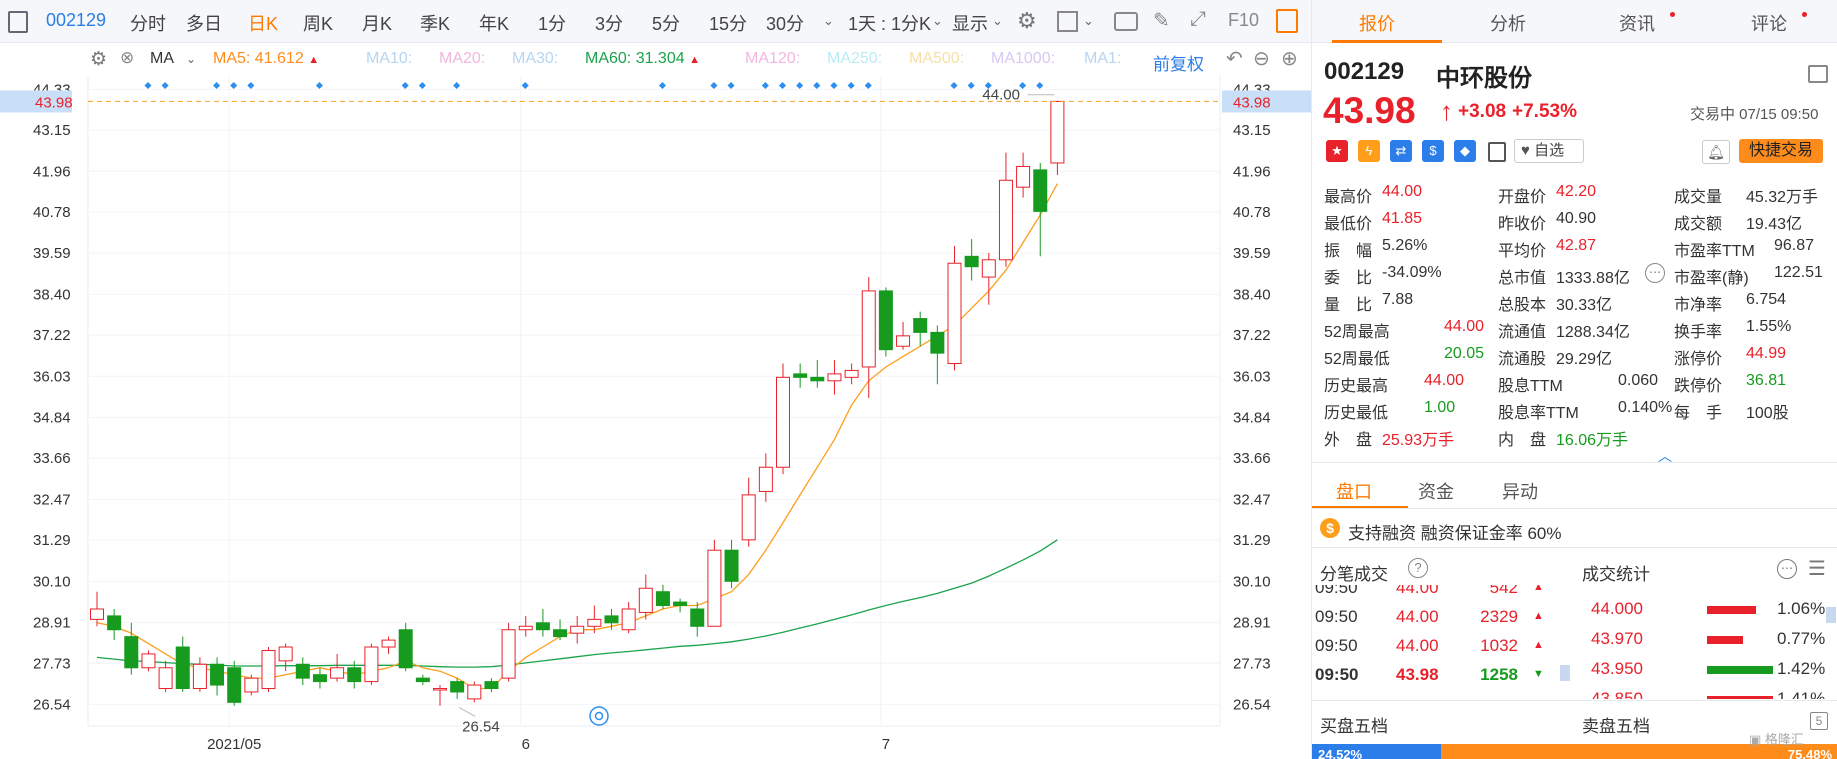  Describe the element at coordinates (127, 58) in the screenshot. I see `indicator-close-icon: ⊗` at that location.